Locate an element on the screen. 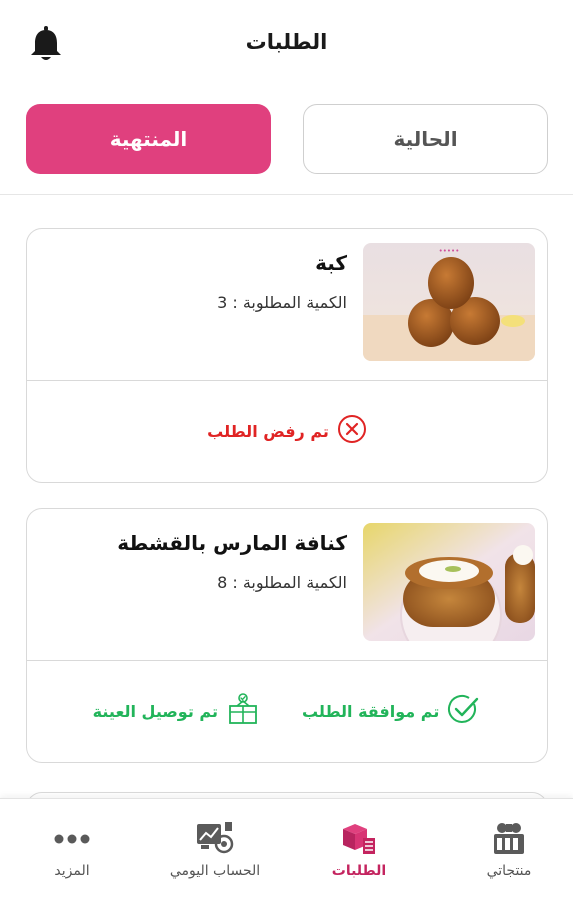  nav-orders: الطلبات is located at coordinates (359, 849).